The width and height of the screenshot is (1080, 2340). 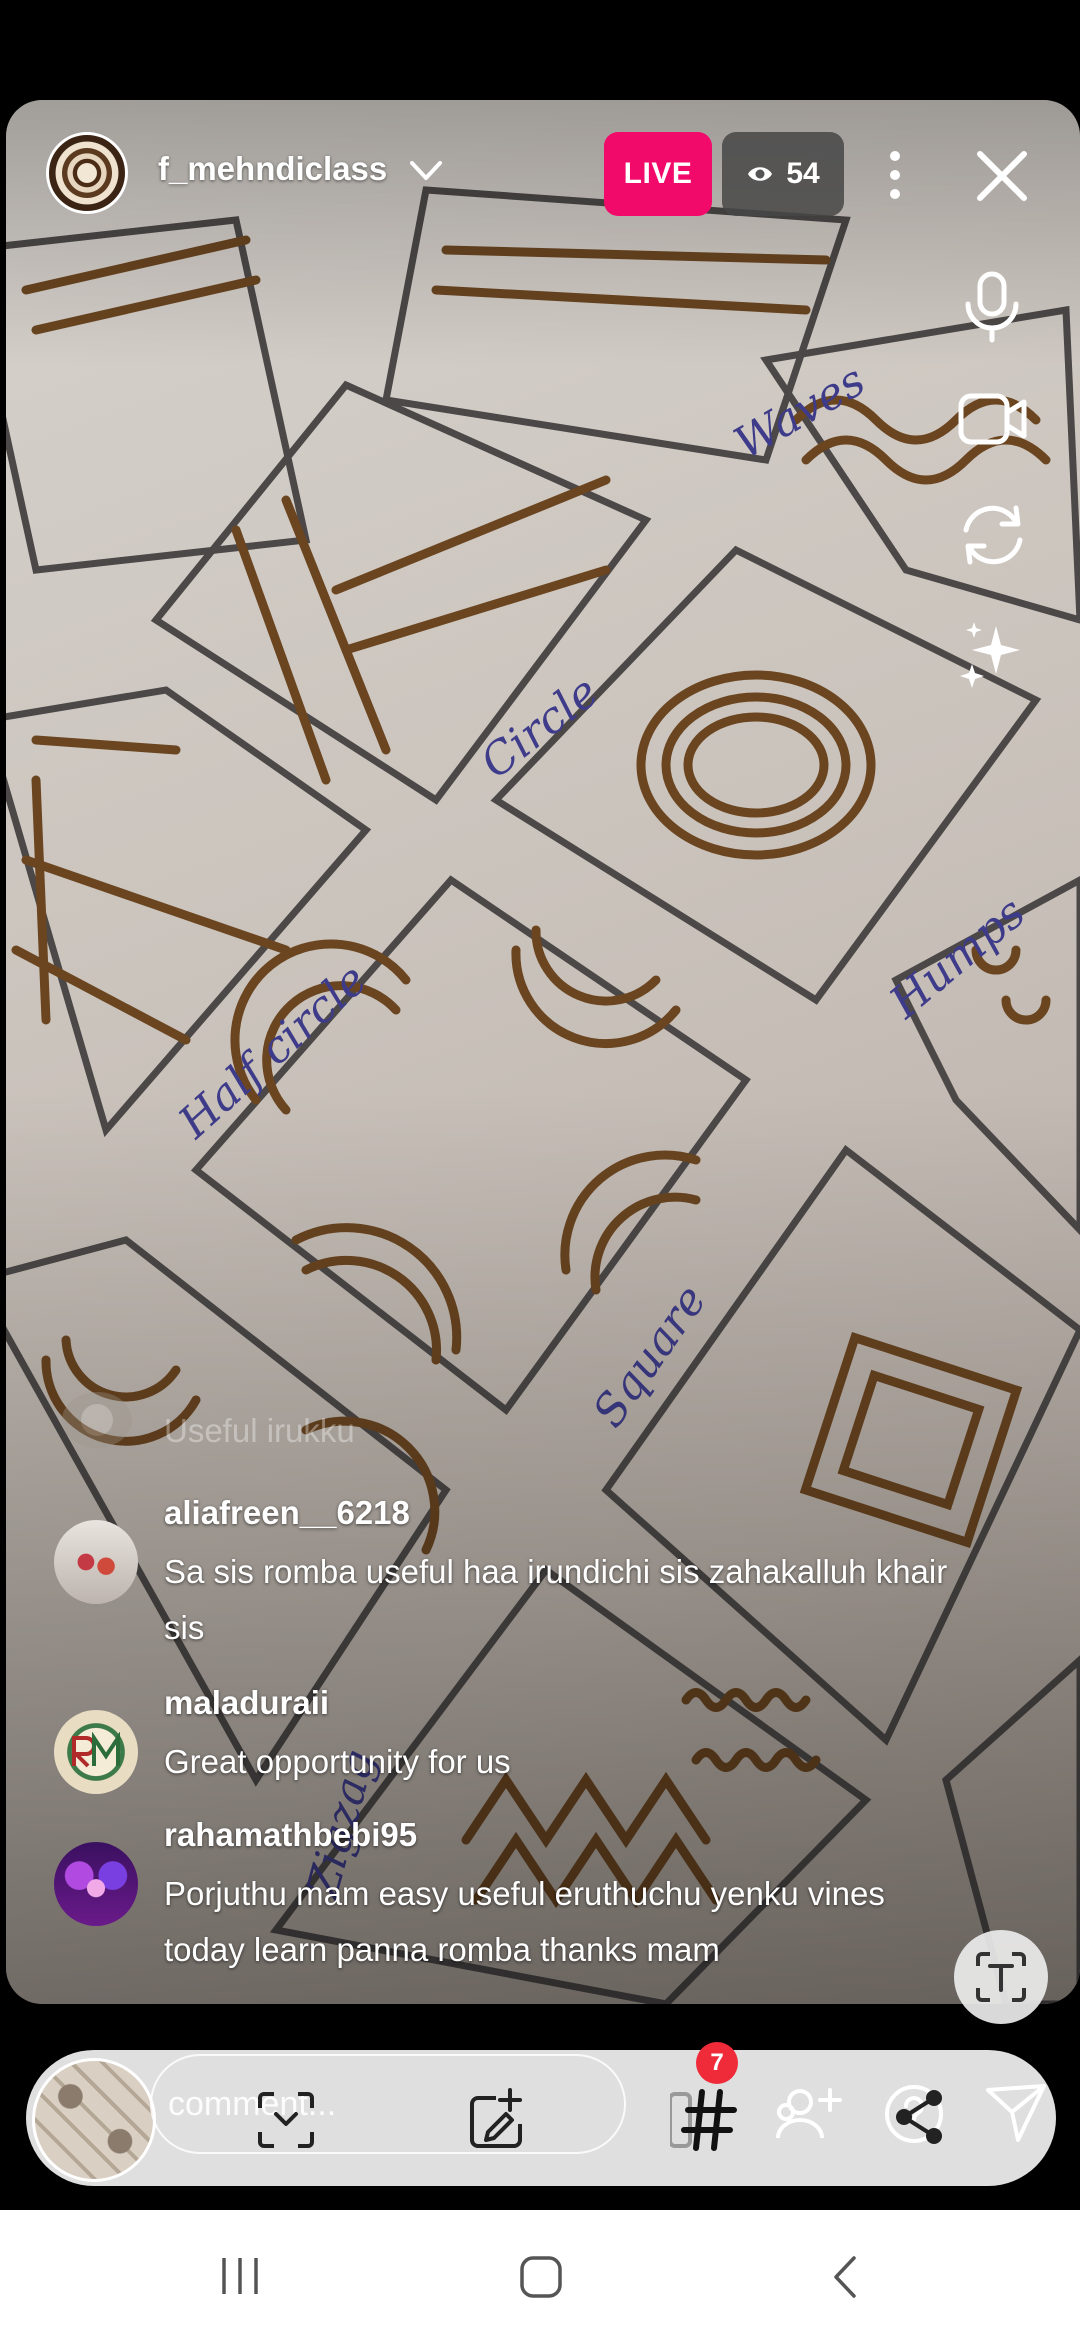 I want to click on add-sticker-icon, so click(x=499, y=2119).